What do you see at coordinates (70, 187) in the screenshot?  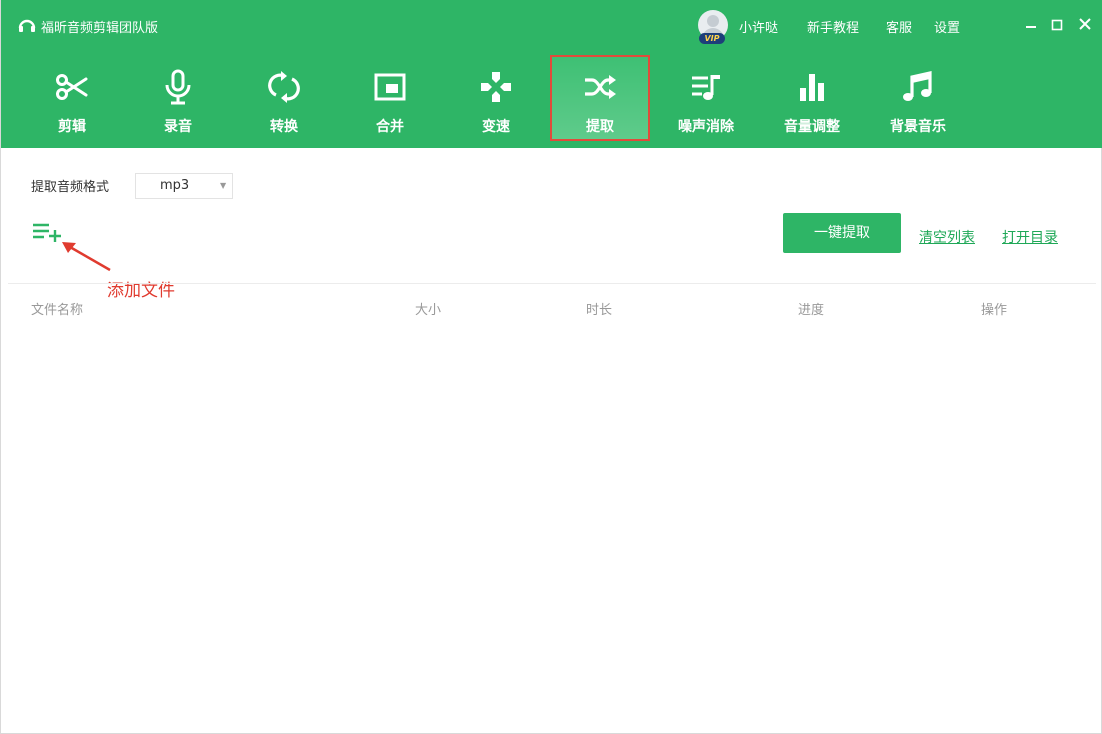 I see `format-label: 提取音频格式` at bounding box center [70, 187].